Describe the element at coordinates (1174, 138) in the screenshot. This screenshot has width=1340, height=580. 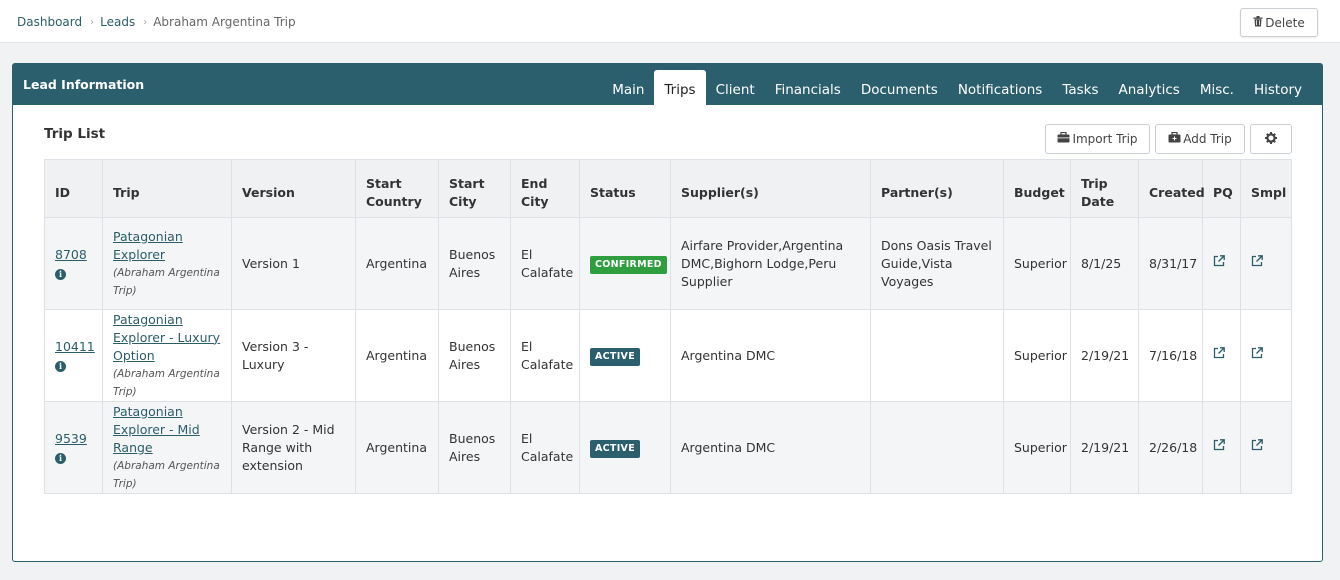
I see `briefcase-plus-icon` at that location.